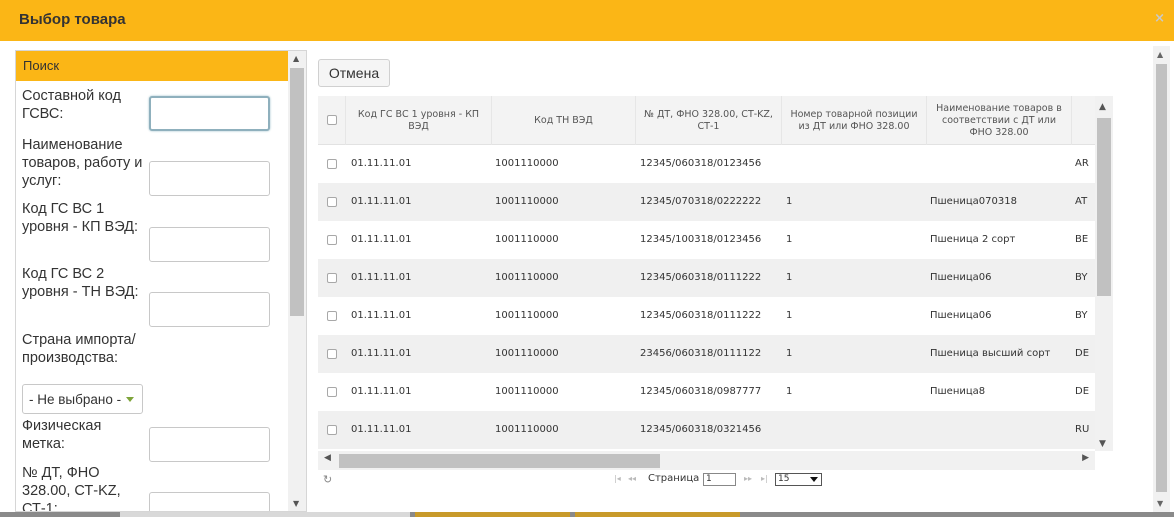 This screenshot has width=1174, height=517. Describe the element at coordinates (82, 399) in the screenshot. I see `country-select: - Не выбрано -` at that location.